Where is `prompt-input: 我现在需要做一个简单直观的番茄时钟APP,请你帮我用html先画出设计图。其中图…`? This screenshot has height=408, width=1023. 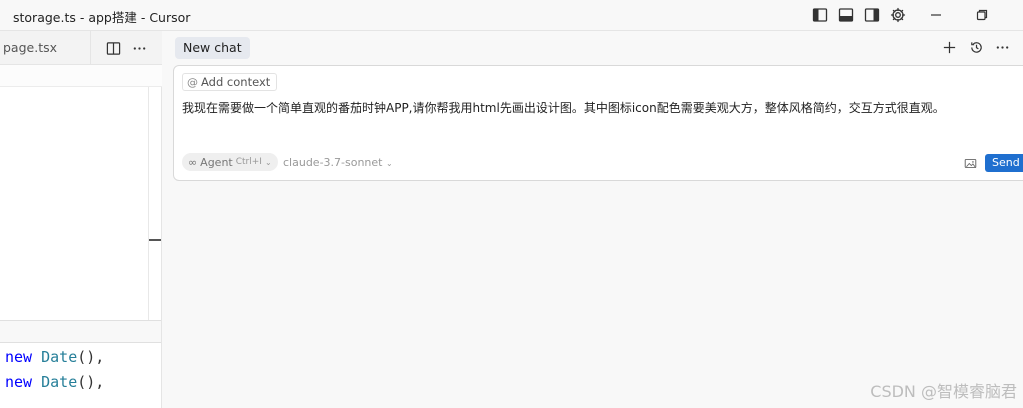
prompt-input: 我现在需要做一个简单直观的番茄时钟APP,请你帮我用html先画出设计图。其中图… is located at coordinates (602, 107).